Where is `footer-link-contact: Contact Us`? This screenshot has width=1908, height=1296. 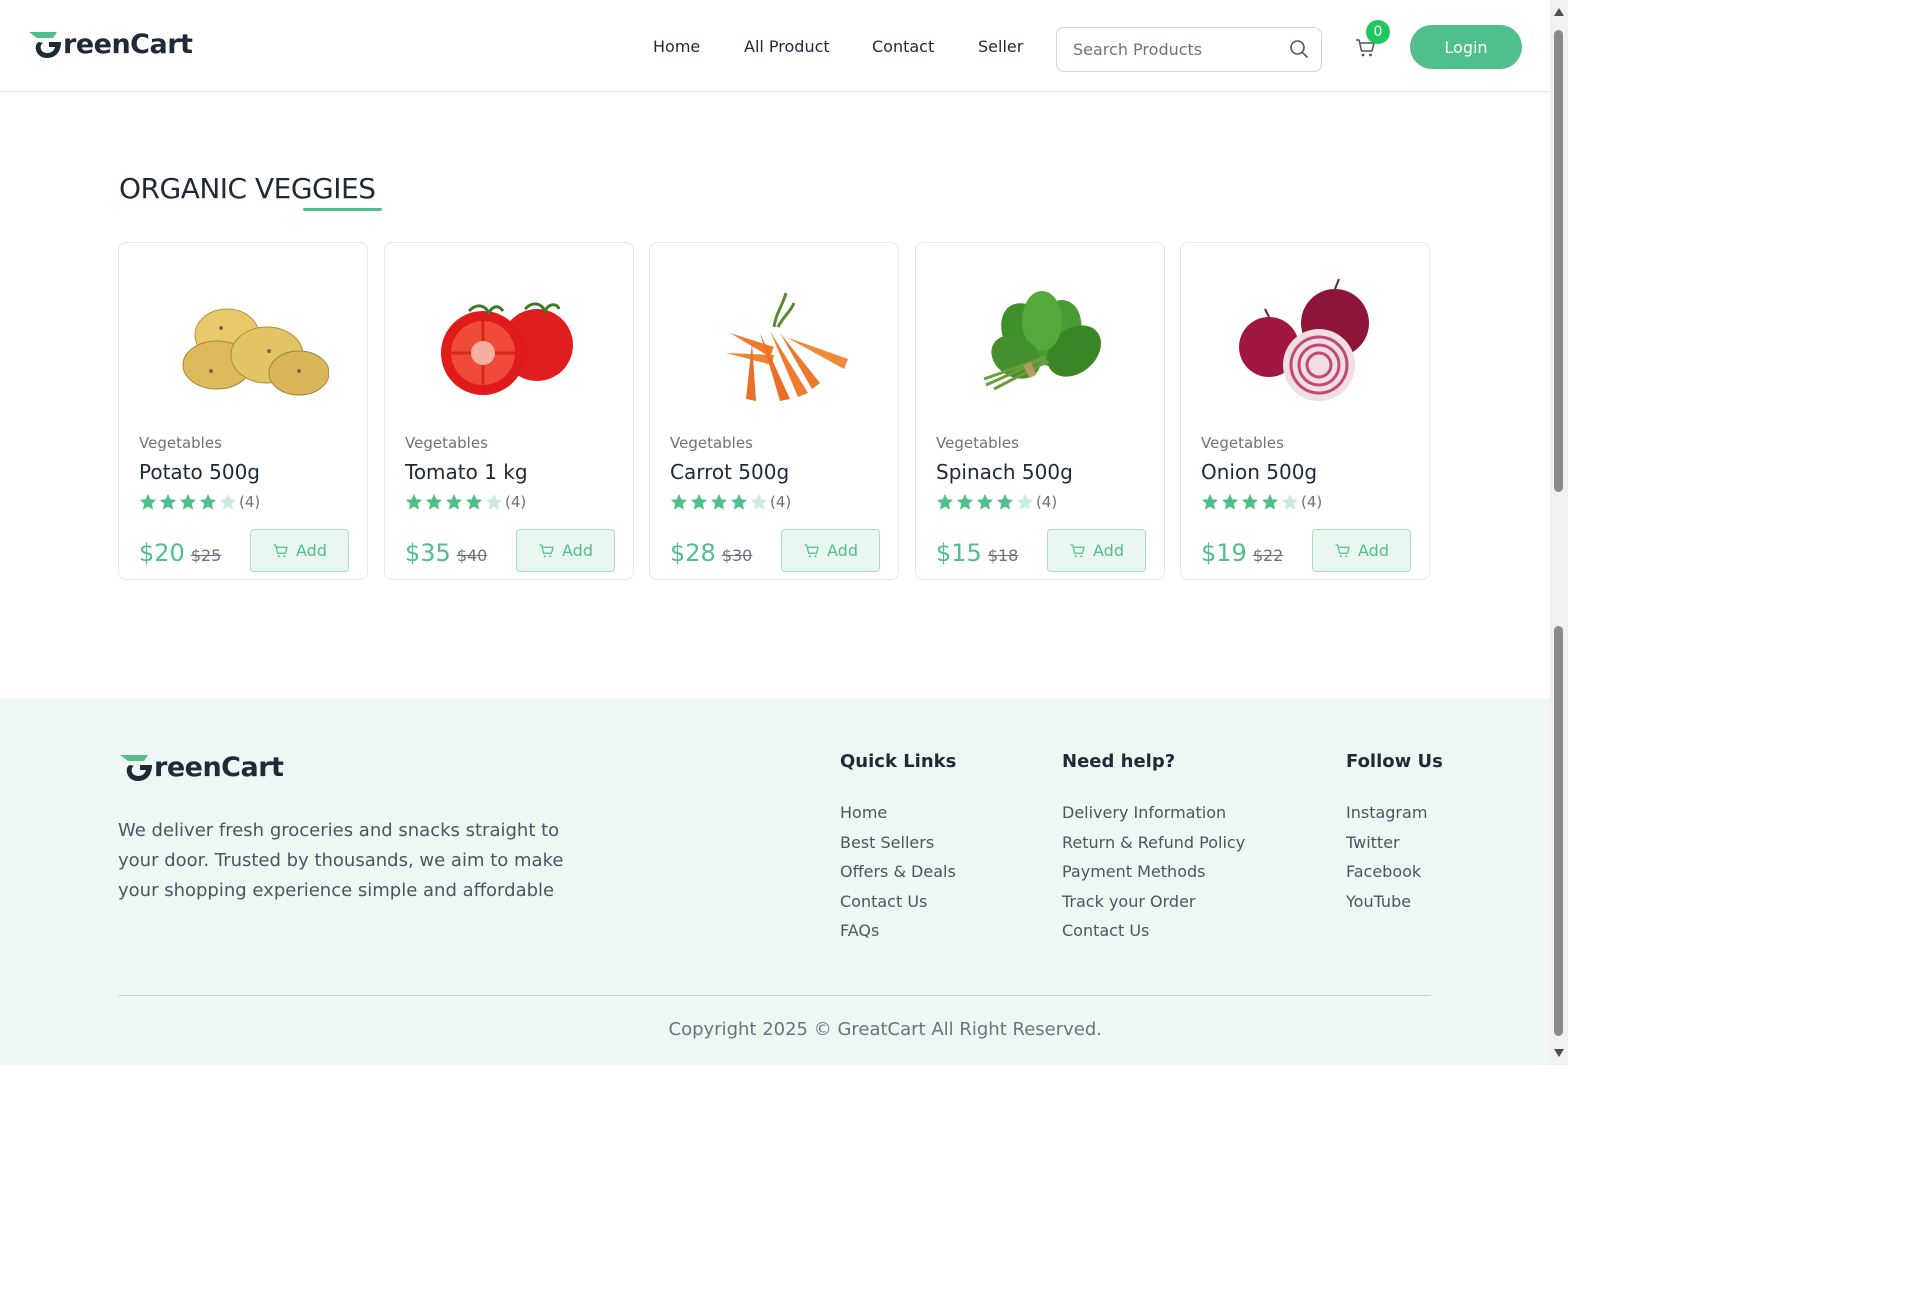 footer-link-contact: Contact Us is located at coordinates (898, 902).